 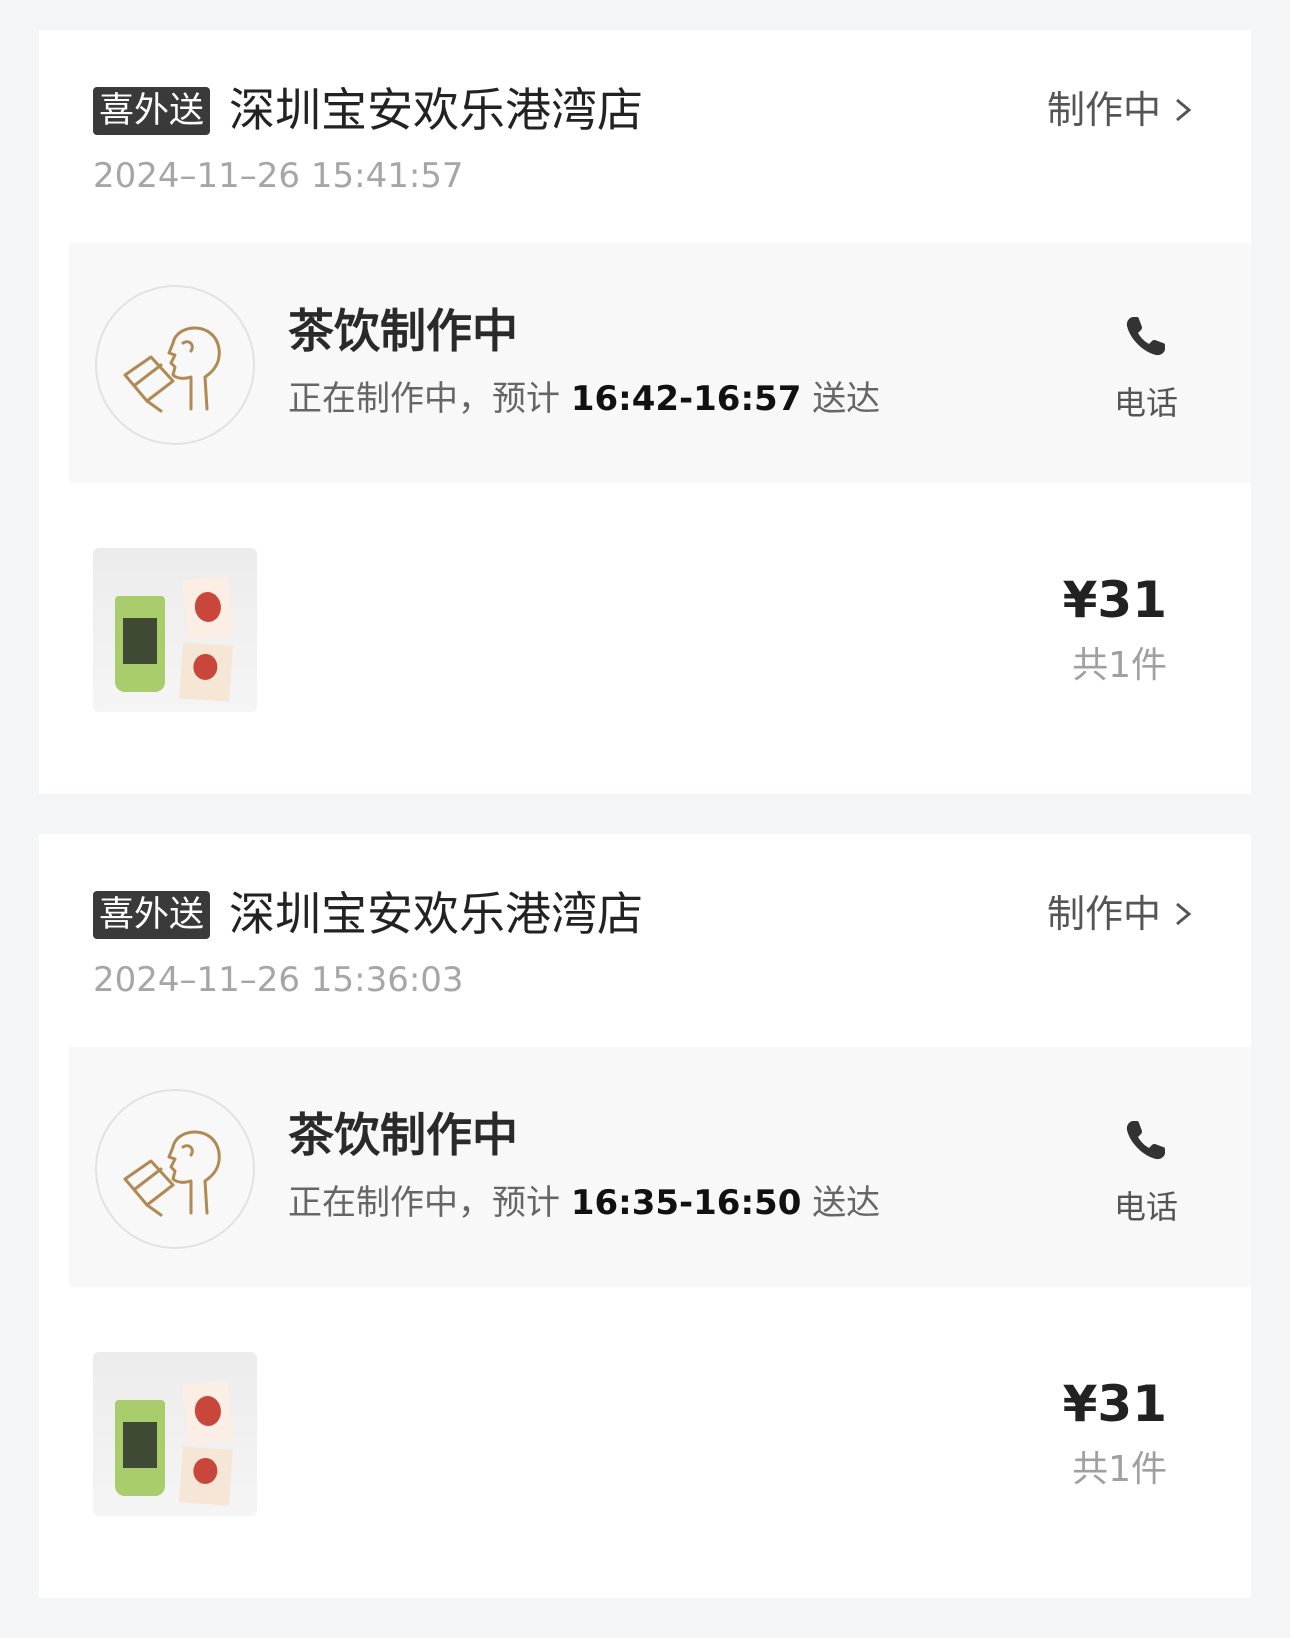 I want to click on order-time: 2024–11–26 15:36:03, so click(x=278, y=980).